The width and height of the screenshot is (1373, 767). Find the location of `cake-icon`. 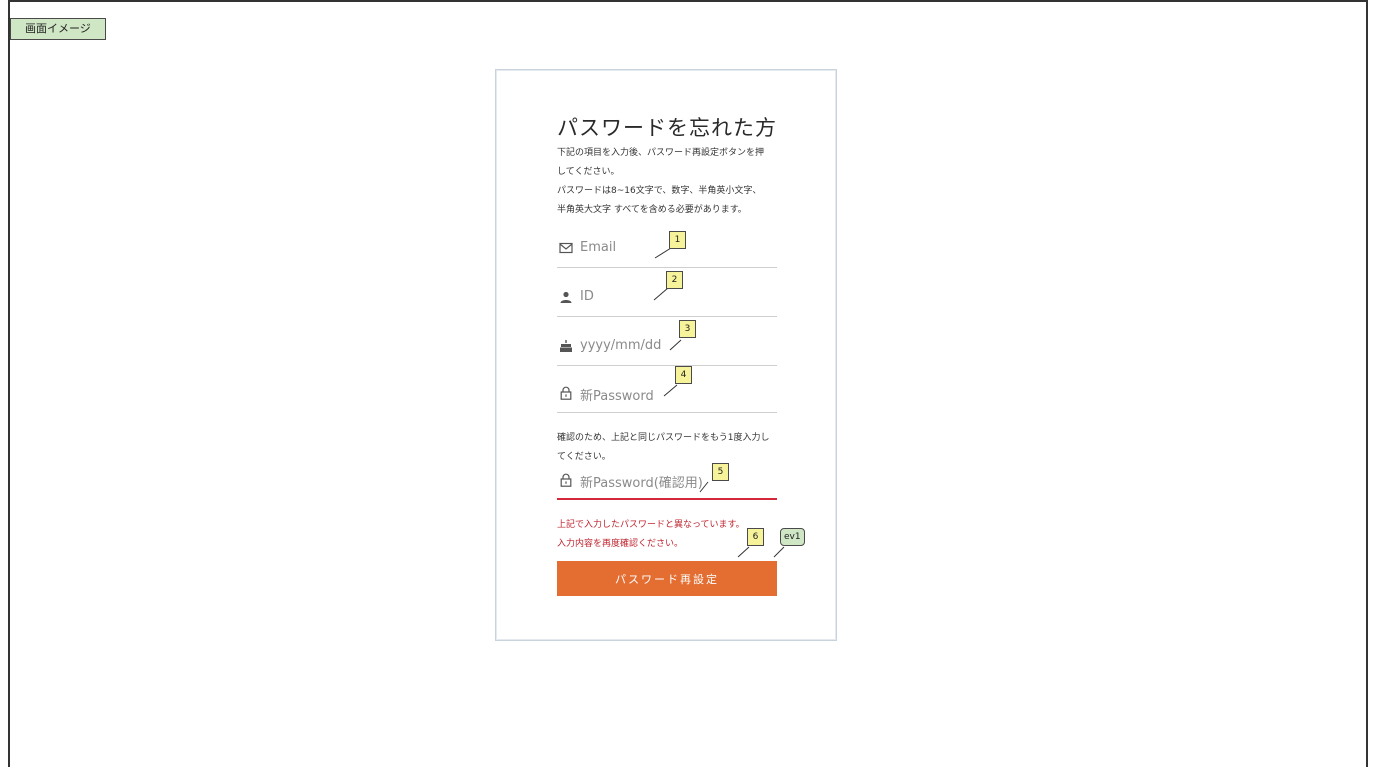

cake-icon is located at coordinates (566, 346).